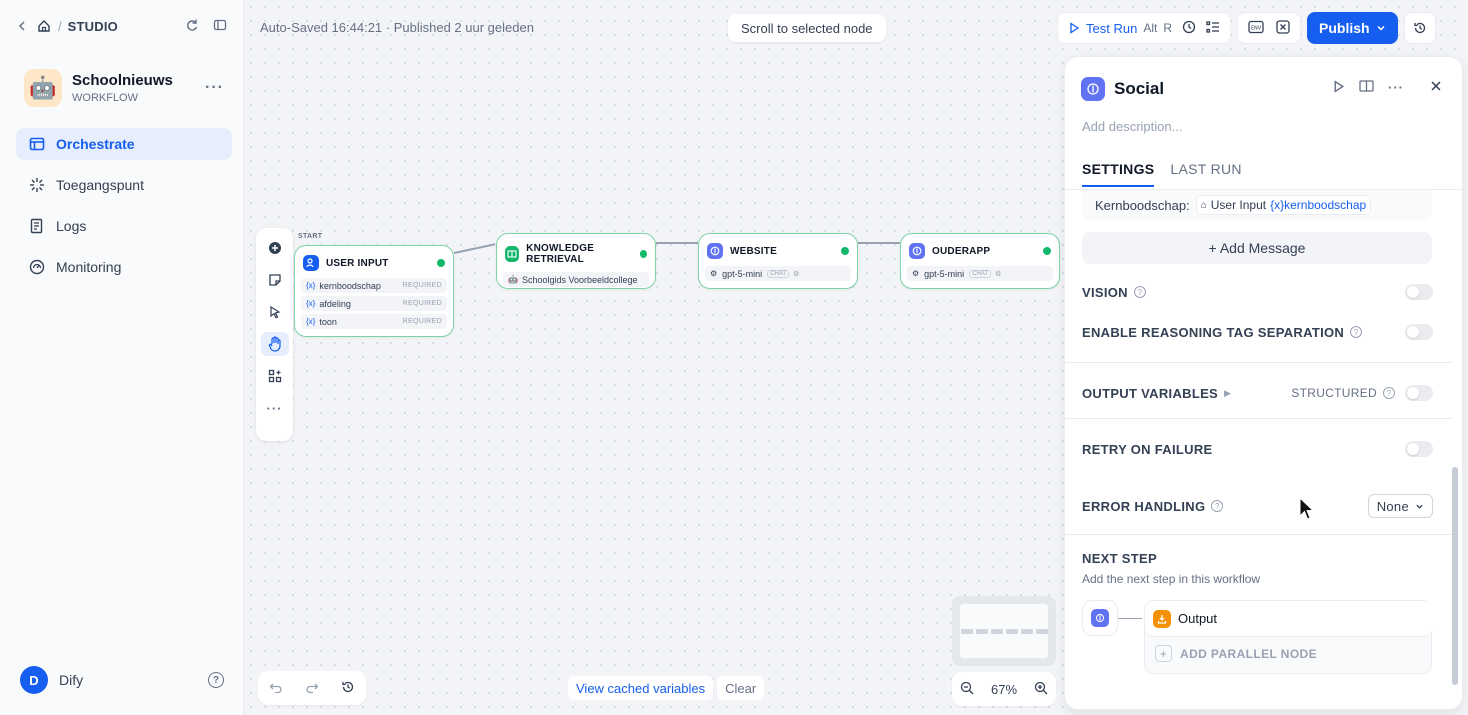  I want to click on undo-redo-controls, so click(312, 688).